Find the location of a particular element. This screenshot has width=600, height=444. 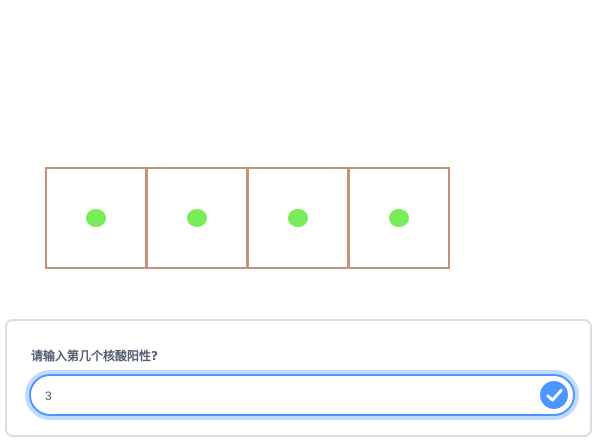

answer-field is located at coordinates (302, 395).